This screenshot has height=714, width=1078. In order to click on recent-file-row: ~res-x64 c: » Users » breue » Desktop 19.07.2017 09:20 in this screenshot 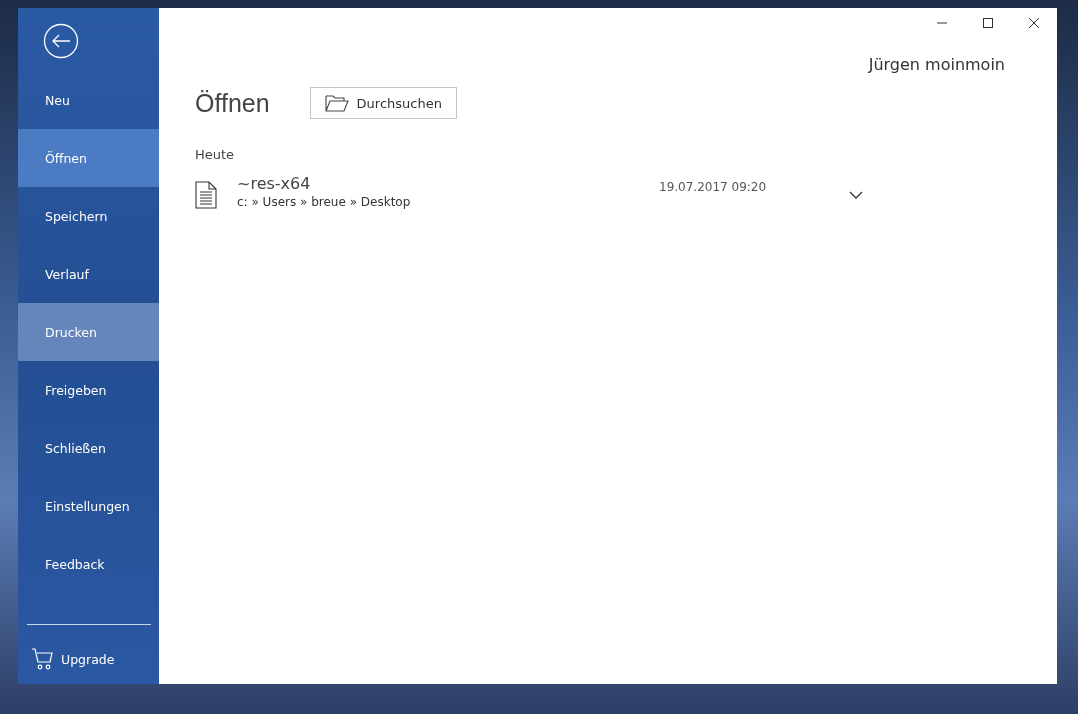, I will do `click(530, 191)`.